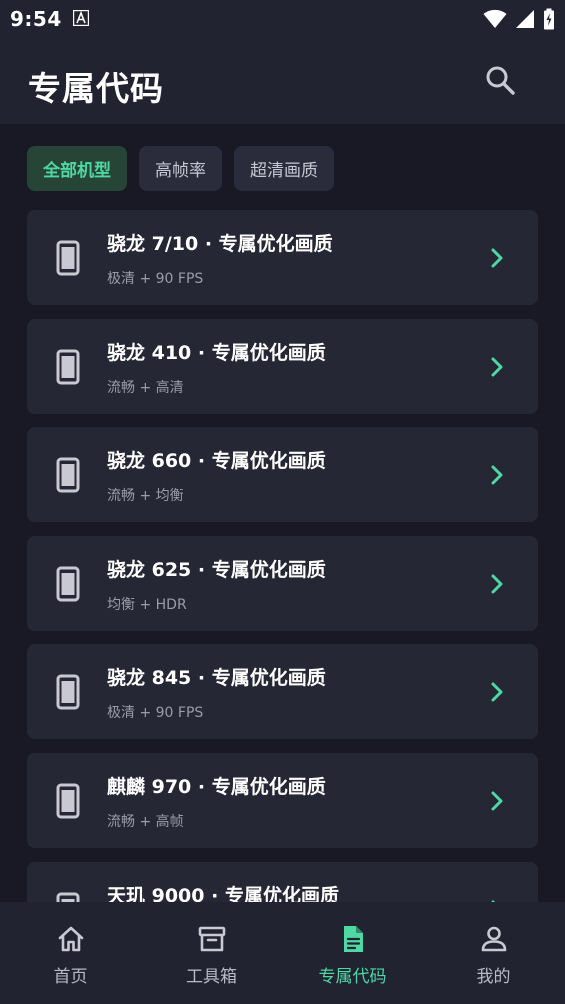 The image size is (565, 1004). Describe the element at coordinates (81, 18) in the screenshot. I see `notification-a-icon` at that location.